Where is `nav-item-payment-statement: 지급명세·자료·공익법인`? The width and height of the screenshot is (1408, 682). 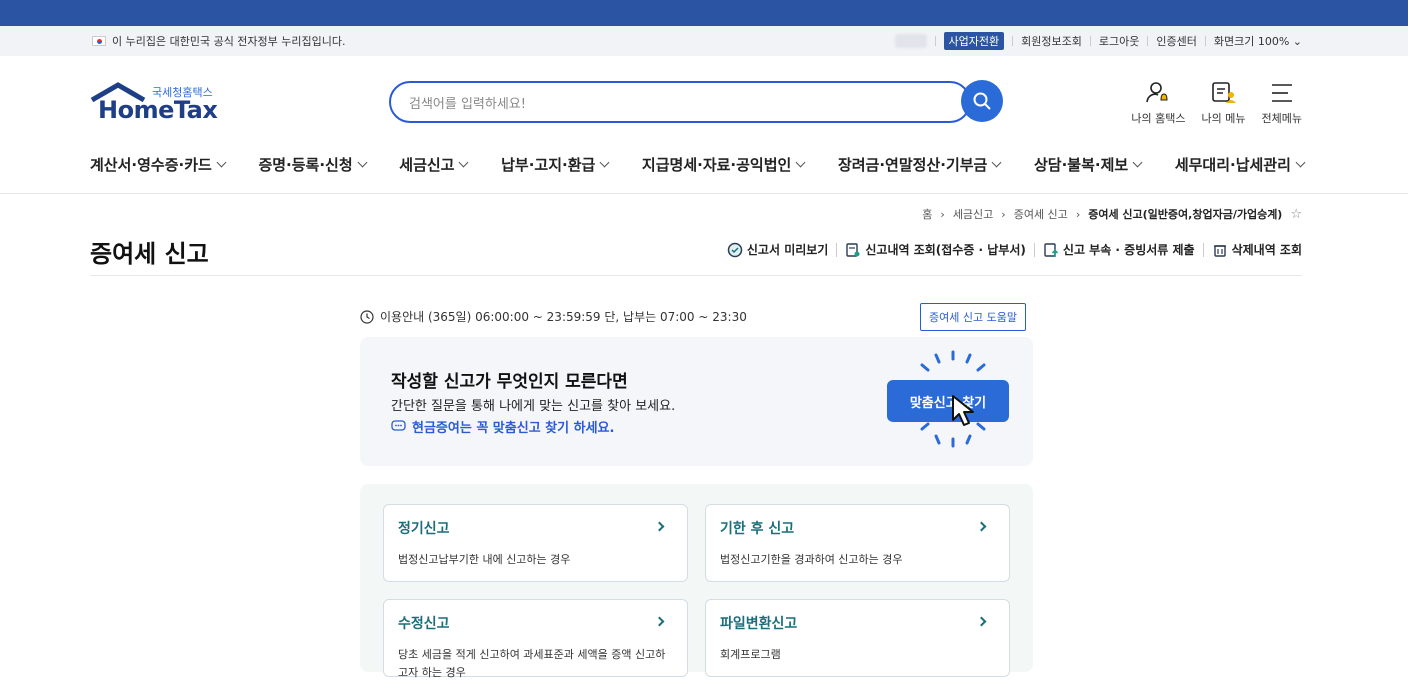
nav-item-payment-statement: 지급명세·자료·공익법인 is located at coordinates (723, 164).